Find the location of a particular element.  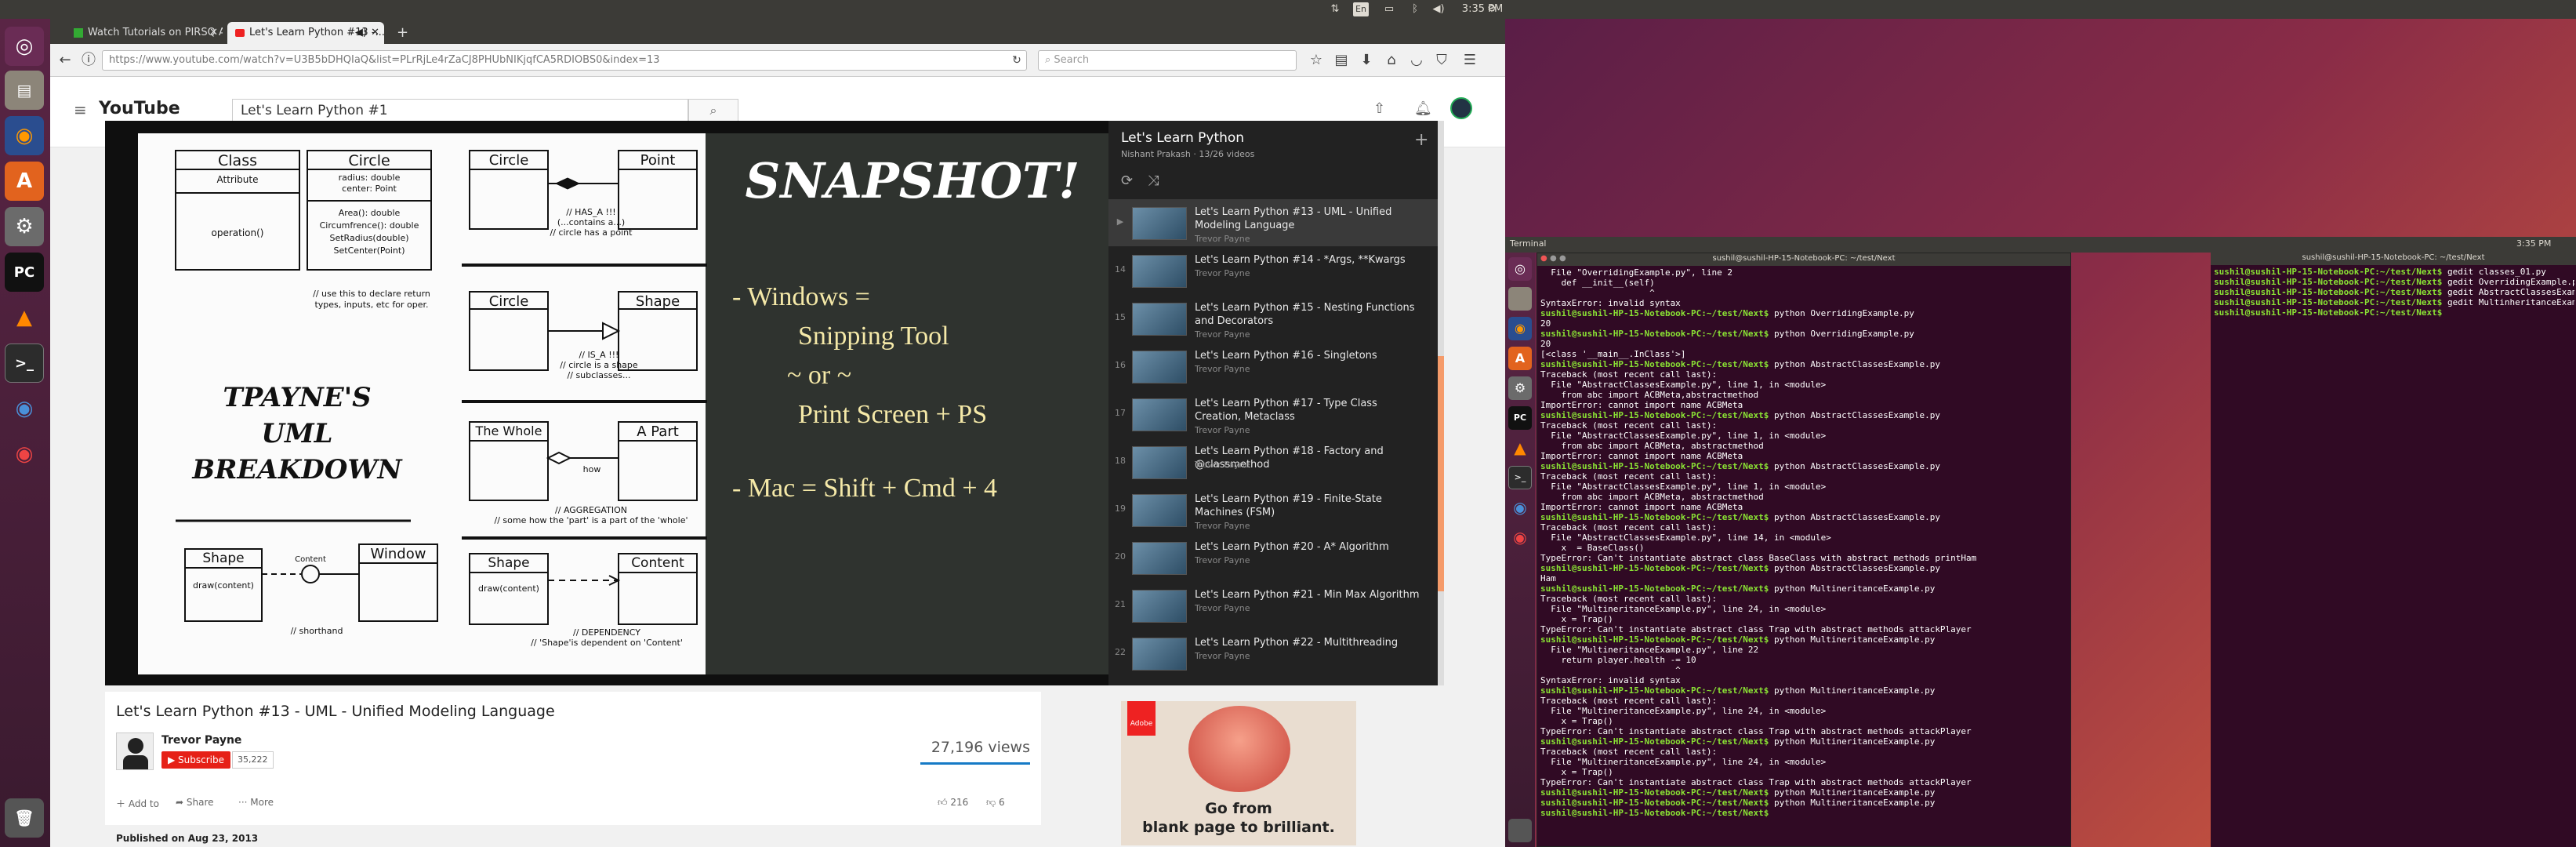

ad-banner: Adobe Go from blank page to brilliant. is located at coordinates (1239, 773).